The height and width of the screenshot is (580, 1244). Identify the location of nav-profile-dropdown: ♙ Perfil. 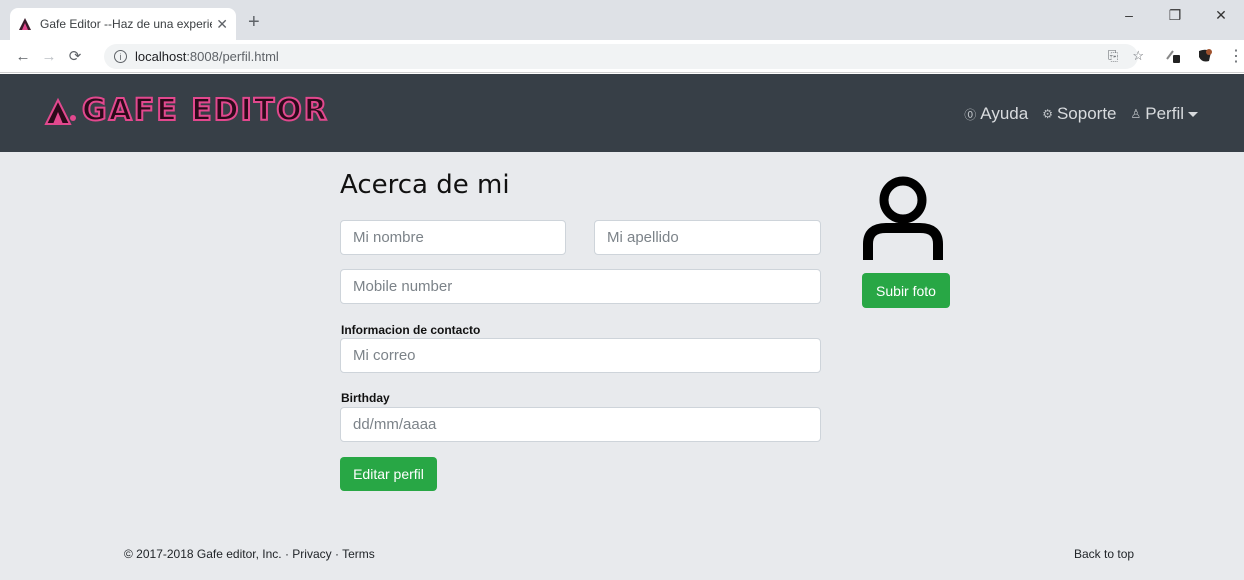
(1164, 114).